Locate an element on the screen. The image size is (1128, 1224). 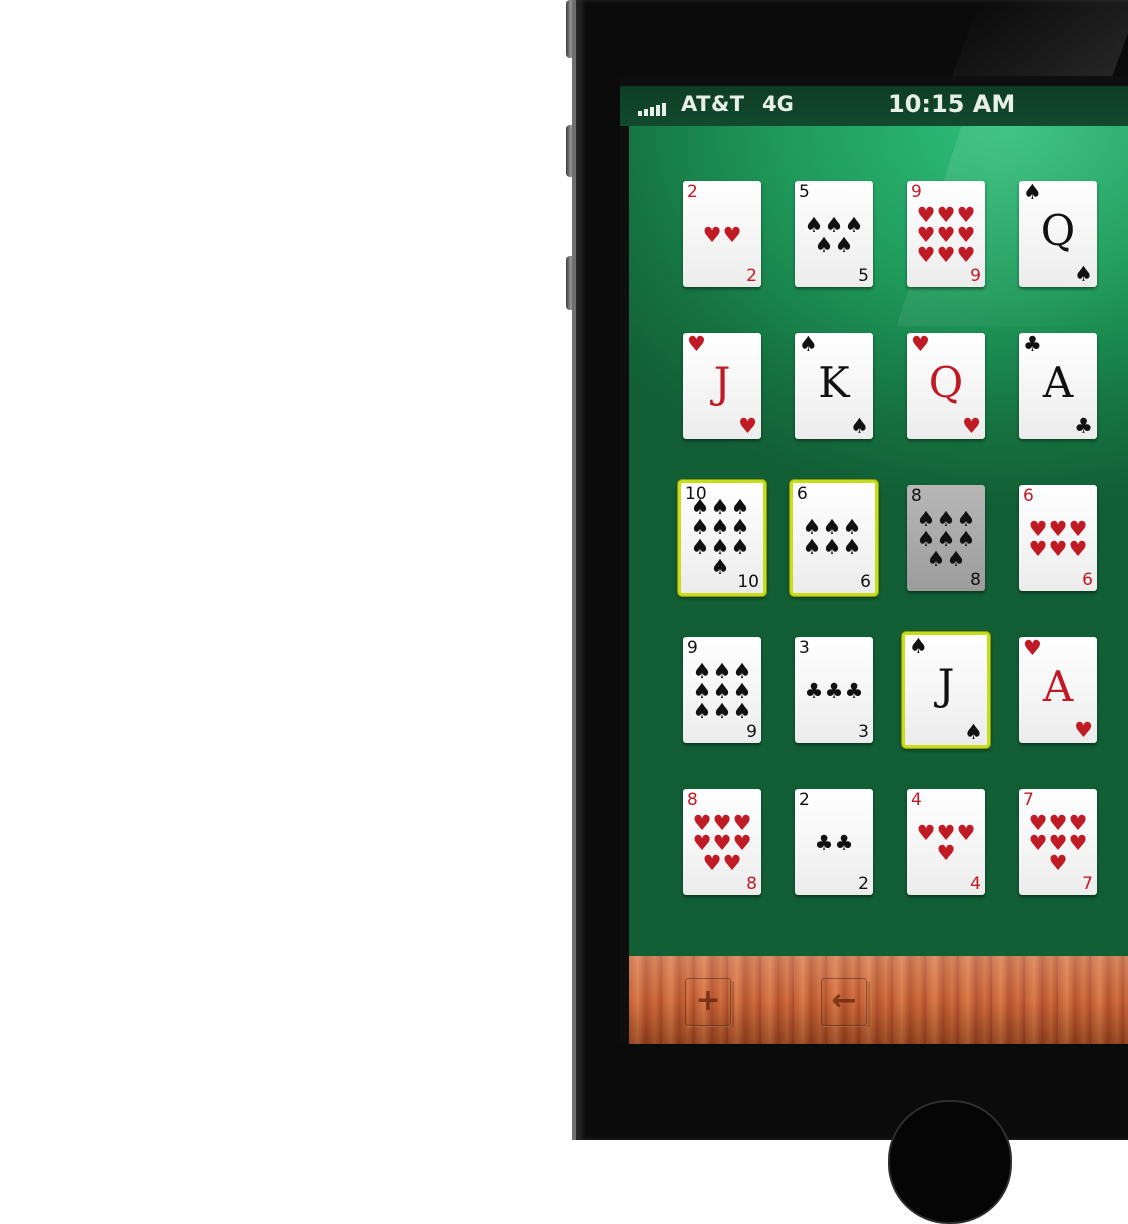
playing-card: 2 ♥ ♥ 2 is located at coordinates (722, 234).